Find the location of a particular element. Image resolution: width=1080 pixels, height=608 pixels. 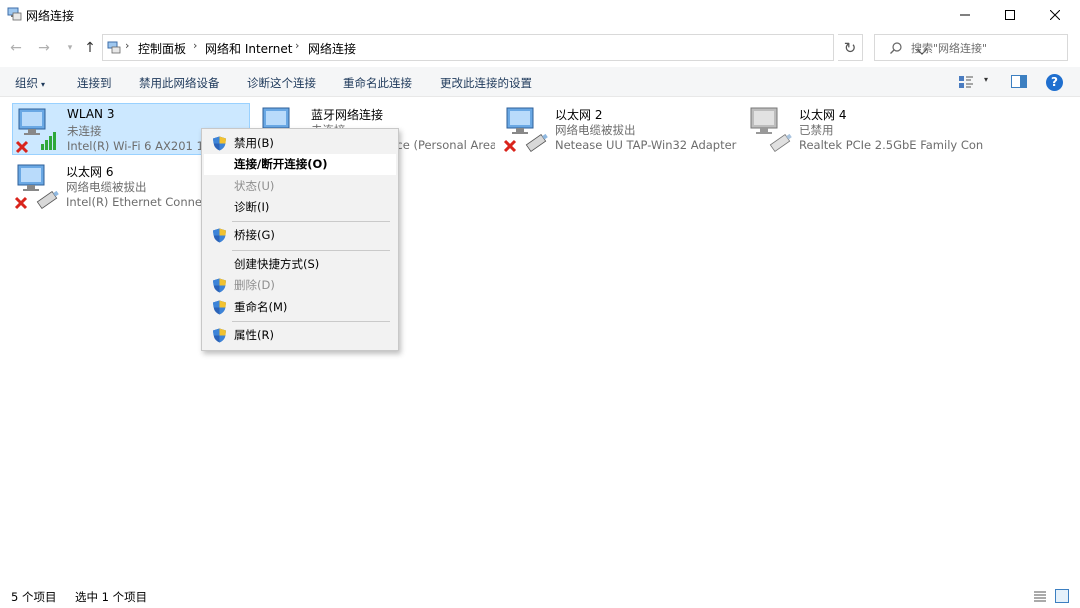

connection-device: Realtek PCIe 2.5GbE Family Controller is located at coordinates (891, 145).